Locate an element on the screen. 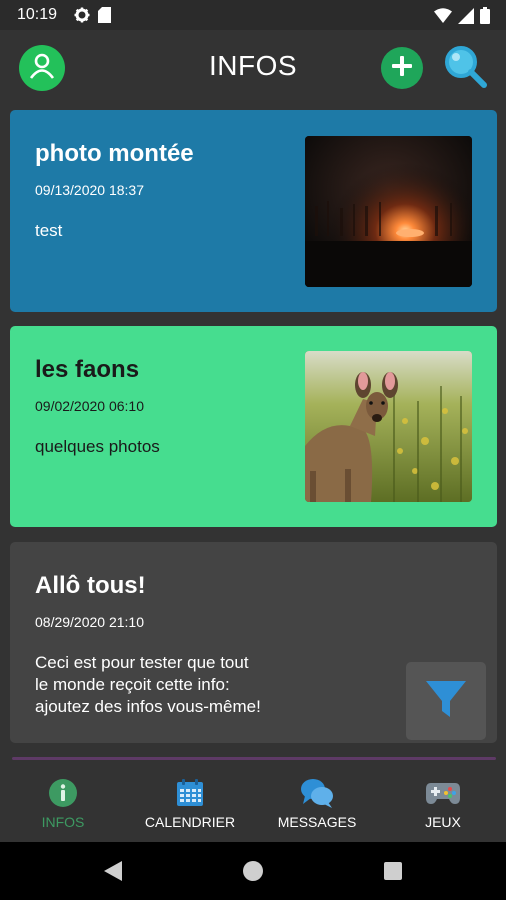 The width and height of the screenshot is (506, 900). gamepad-icon is located at coordinates (443, 793).